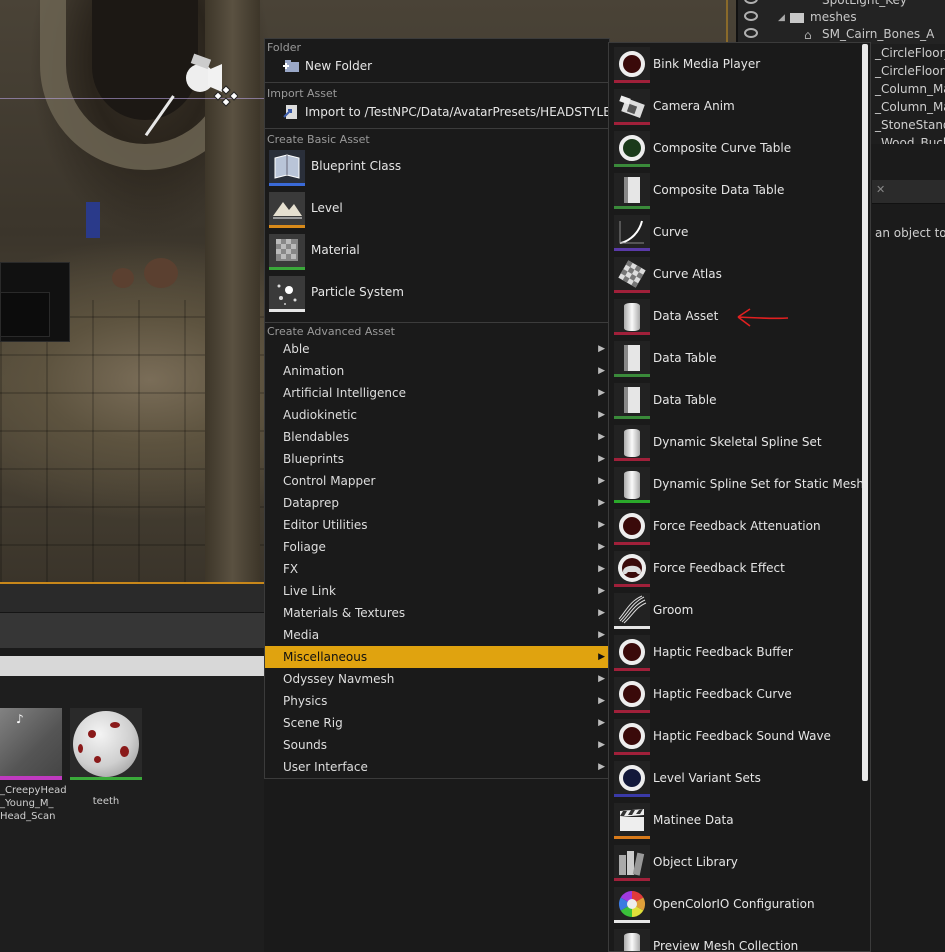  I want to click on asset-item-object-library: Object Library, so click(737, 863).